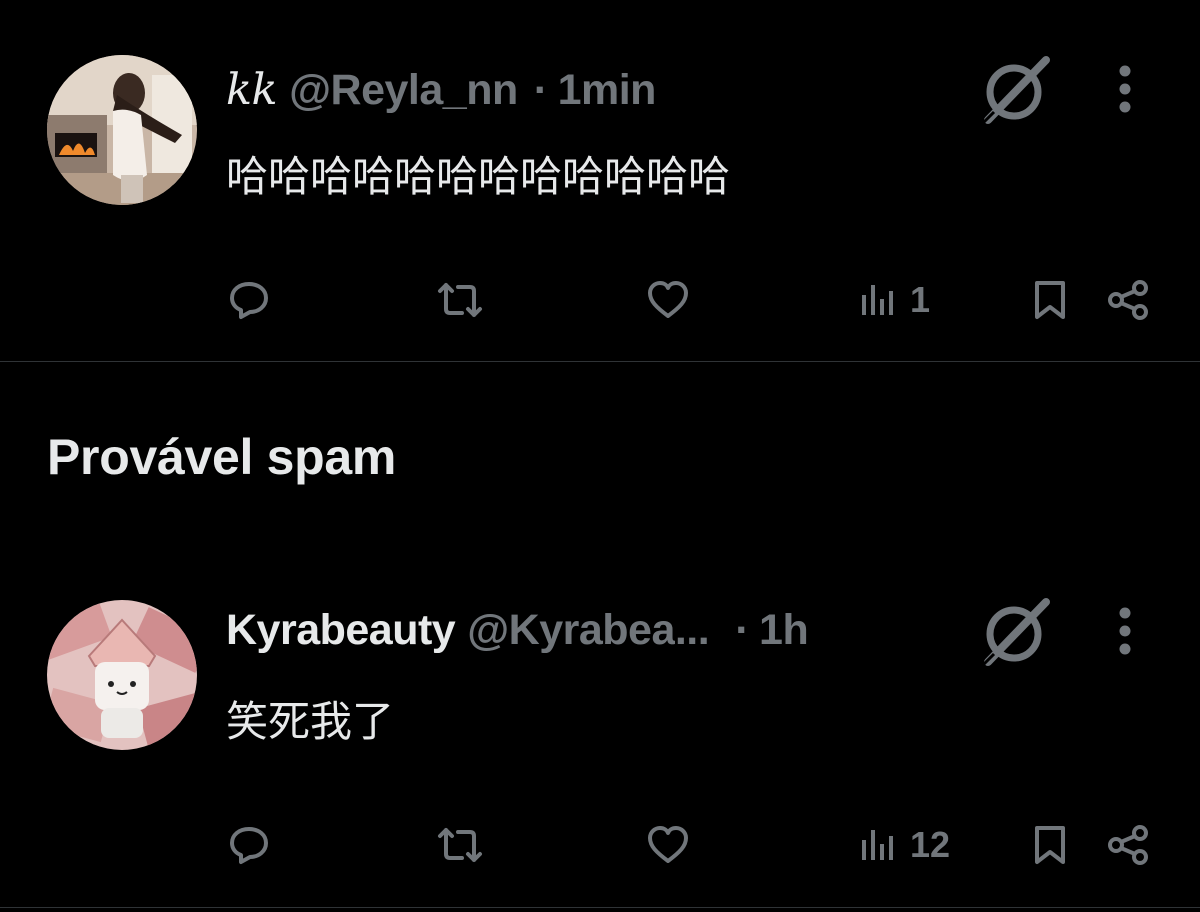  I want to click on views-button: 12, so click(905, 845).